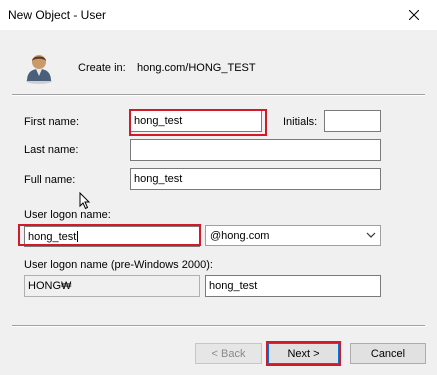 The width and height of the screenshot is (437, 375). Describe the element at coordinates (218, 95) in the screenshot. I see `top-separator` at that location.